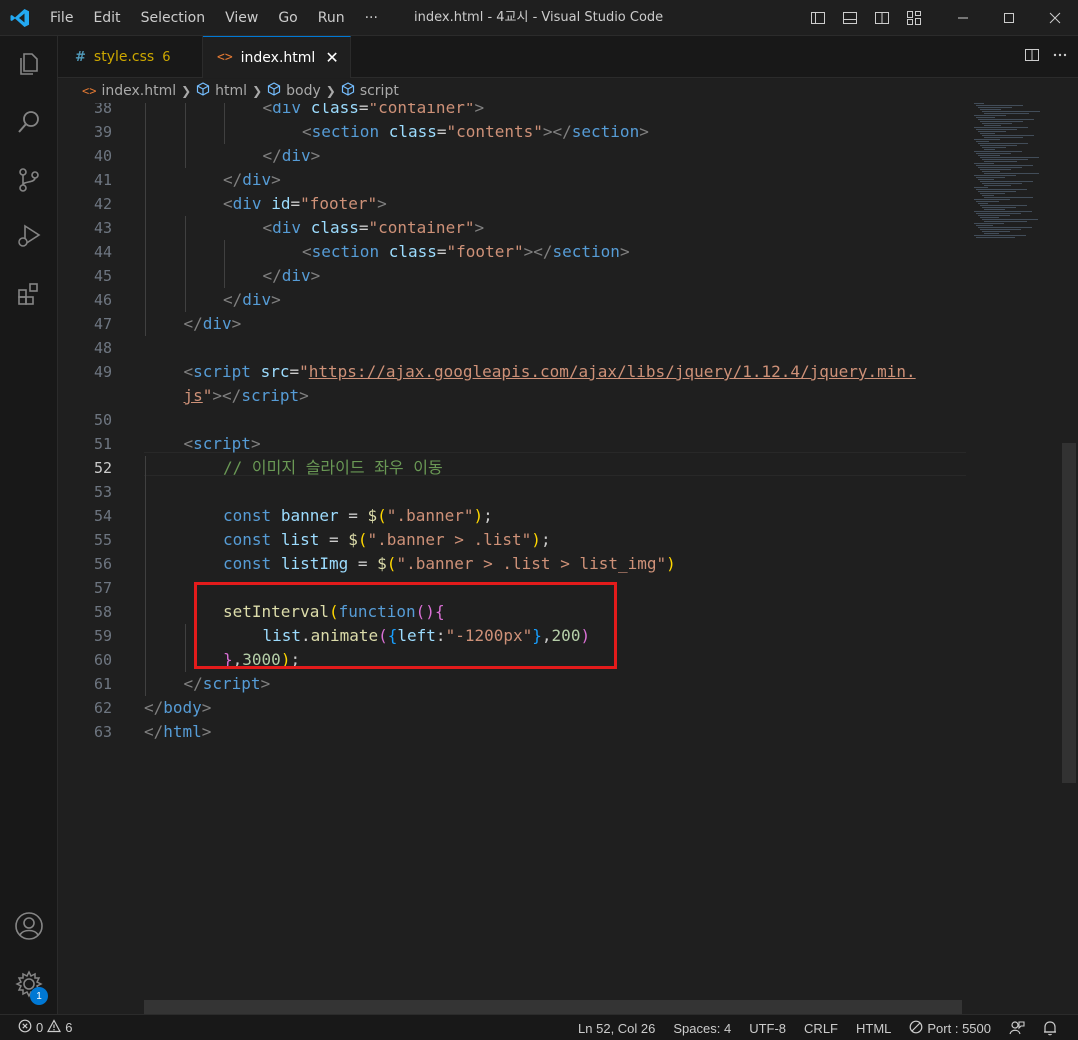  I want to click on close-window-icon, so click(1055, 18).